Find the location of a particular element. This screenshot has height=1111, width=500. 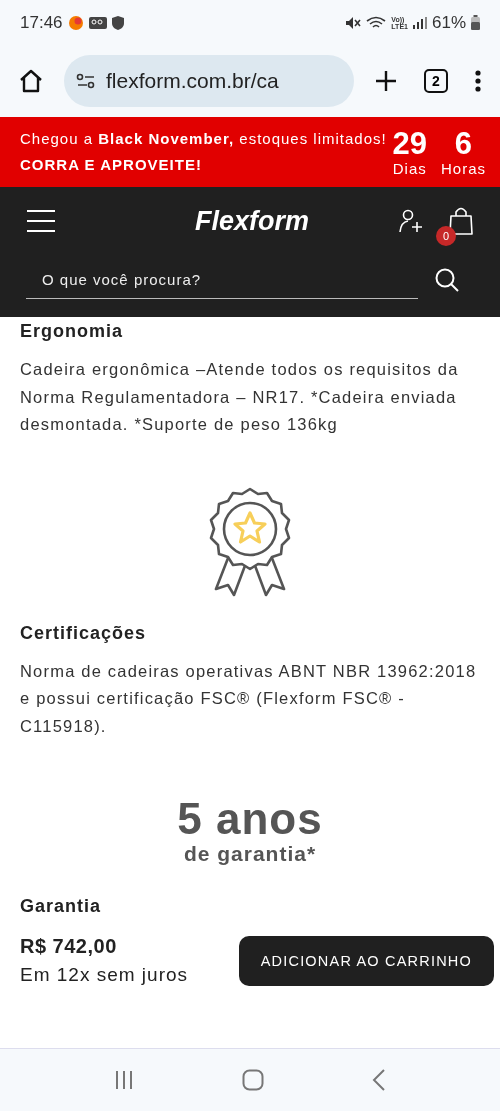

new-tab-icon is located at coordinates (386, 81).